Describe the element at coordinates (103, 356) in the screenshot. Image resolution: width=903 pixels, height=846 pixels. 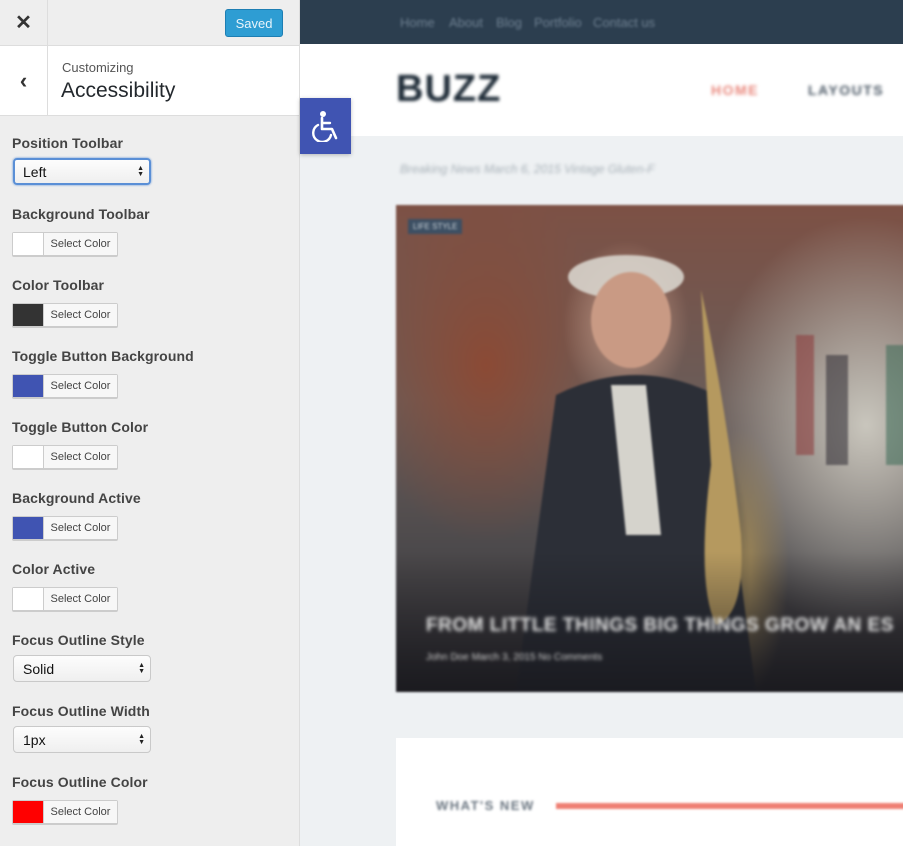
I see `control-label: Toggle Button Background` at that location.